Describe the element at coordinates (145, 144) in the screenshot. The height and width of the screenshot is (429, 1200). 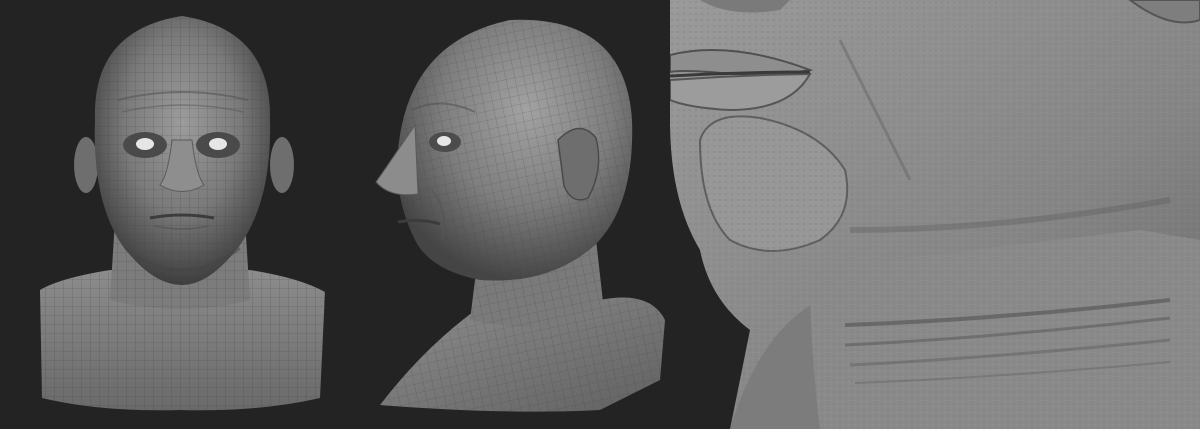
I see `left-eye` at that location.